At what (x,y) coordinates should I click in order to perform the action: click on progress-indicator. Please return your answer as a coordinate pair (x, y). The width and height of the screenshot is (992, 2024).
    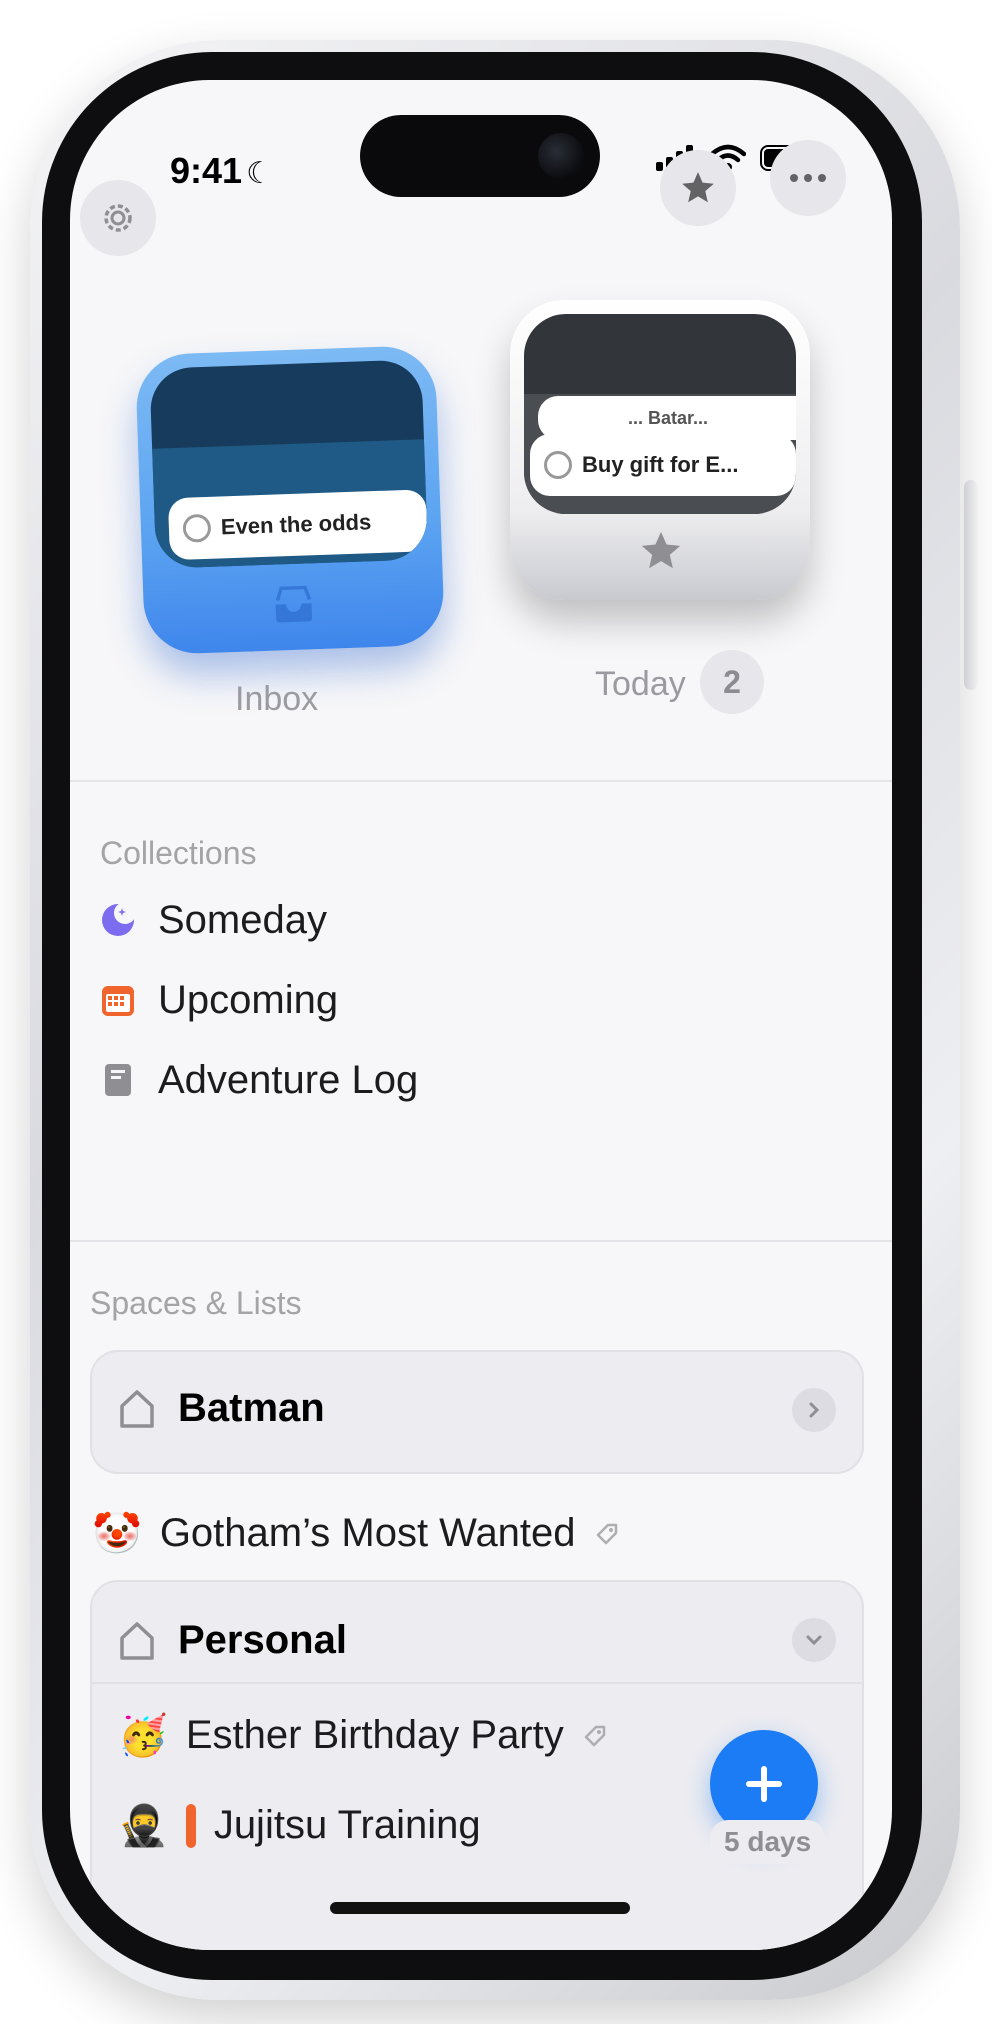
    Looking at the image, I should click on (190, 1825).